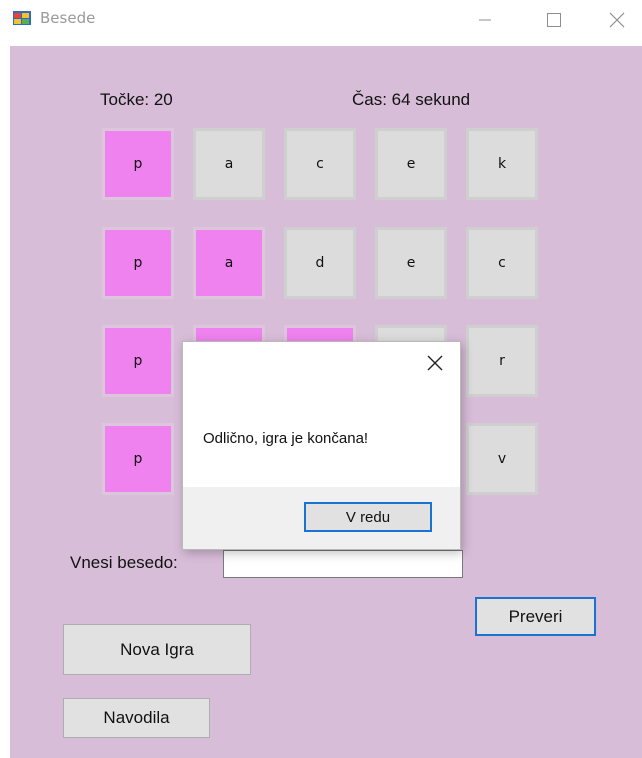 Image resolution: width=642 pixels, height=758 pixels. I want to click on message-dialog: Odlično, igra je končana! V redu, so click(321, 445).